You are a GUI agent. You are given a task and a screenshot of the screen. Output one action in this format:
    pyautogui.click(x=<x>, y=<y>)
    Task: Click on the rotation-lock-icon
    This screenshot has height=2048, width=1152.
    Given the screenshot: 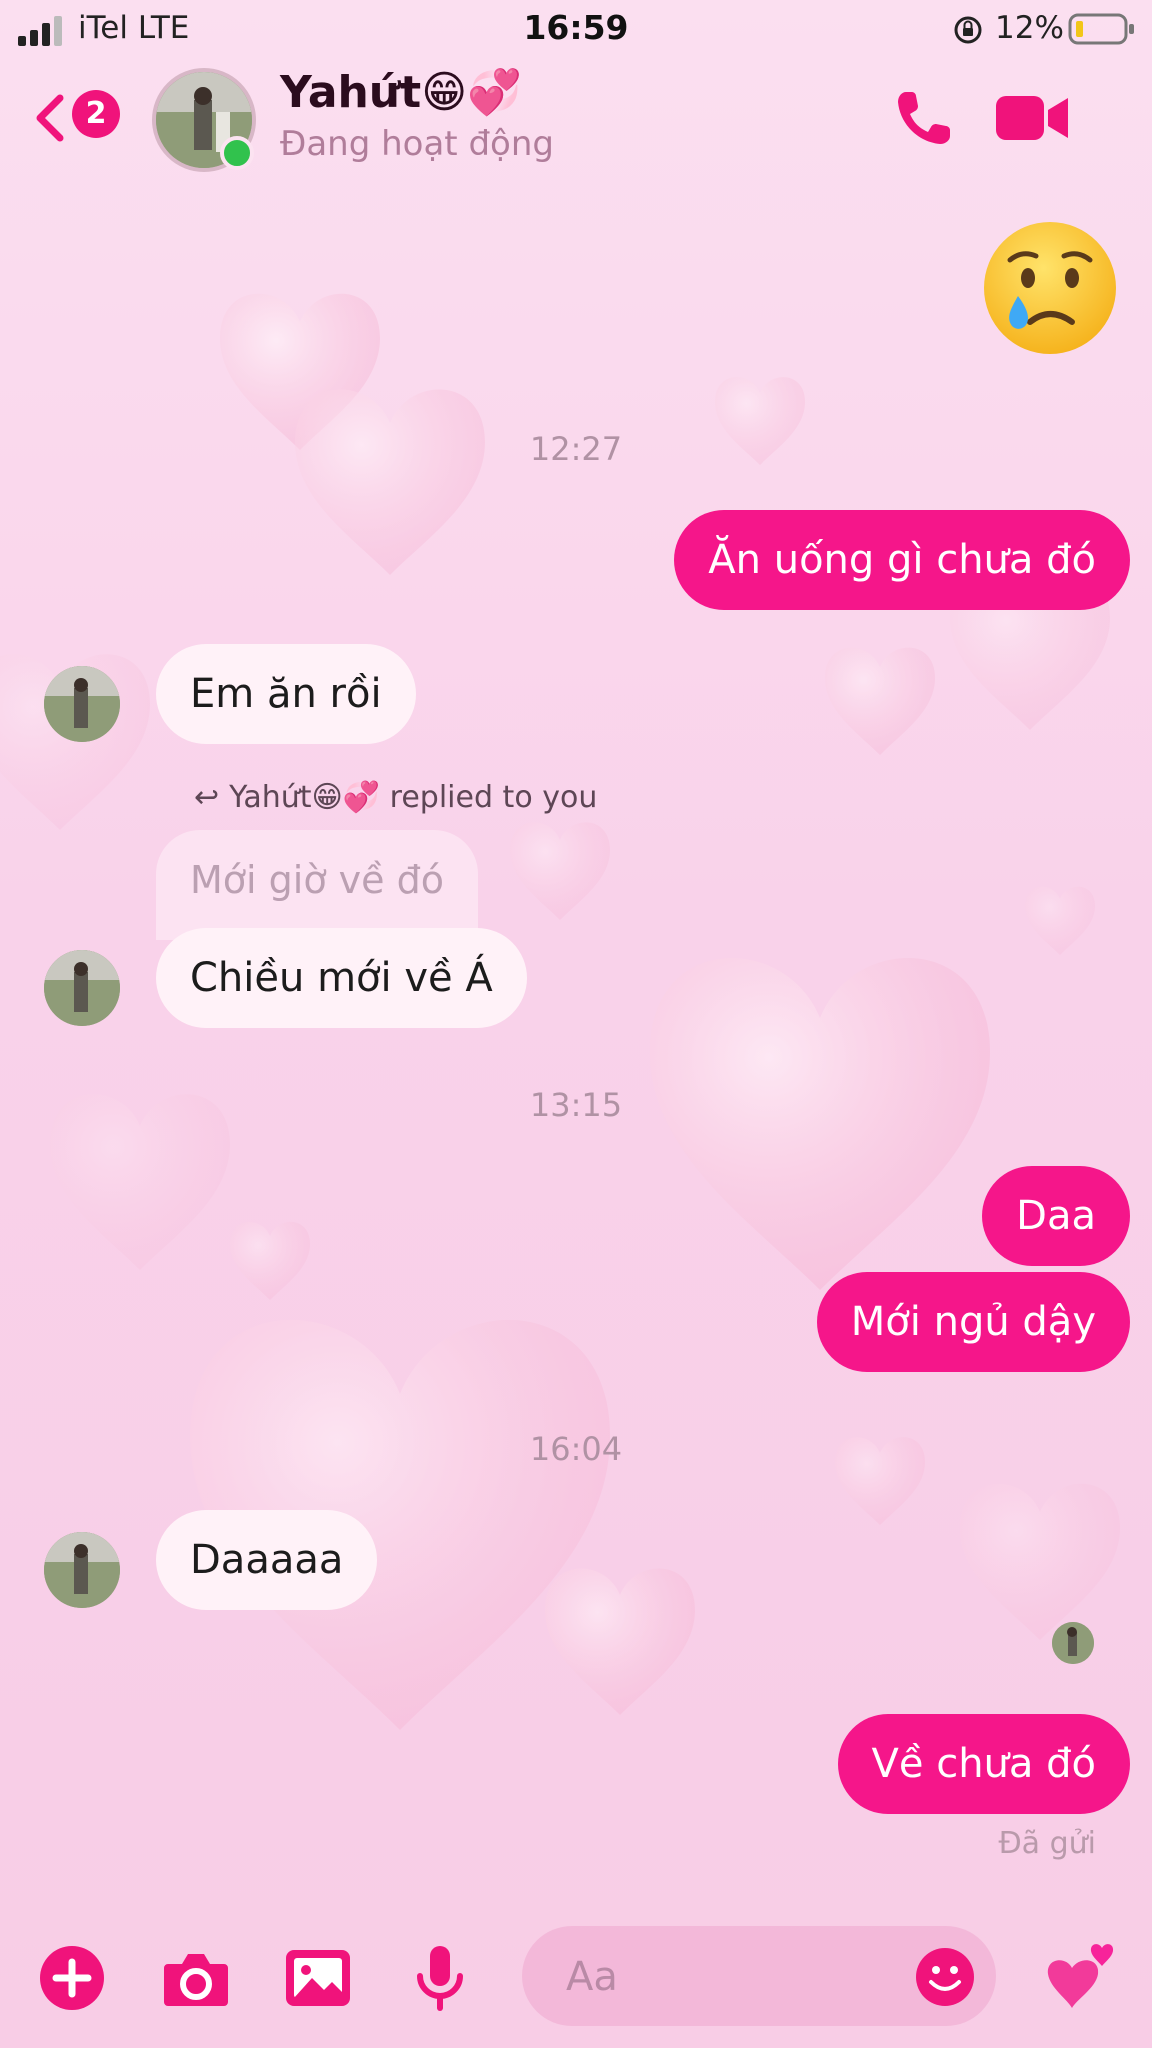 What is the action you would take?
    pyautogui.click(x=968, y=30)
    